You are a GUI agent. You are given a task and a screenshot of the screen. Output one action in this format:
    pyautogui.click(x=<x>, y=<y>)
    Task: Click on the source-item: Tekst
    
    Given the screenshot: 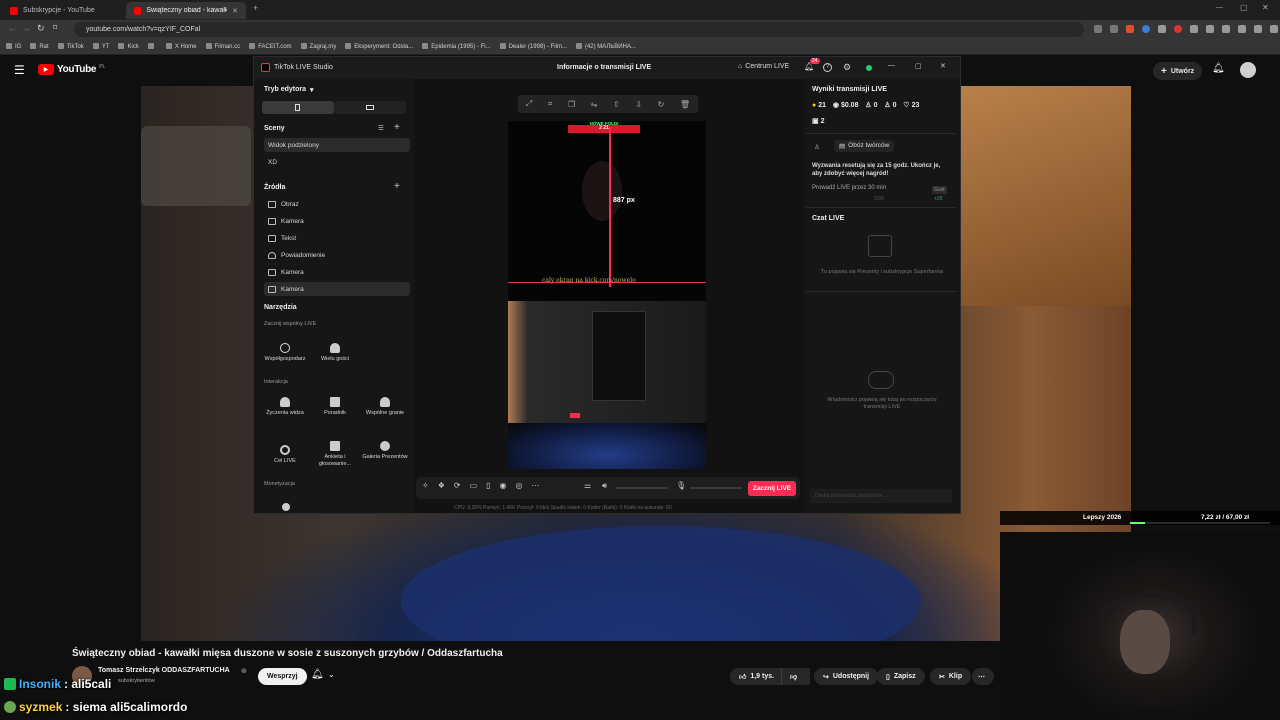 What is the action you would take?
    pyautogui.click(x=337, y=238)
    